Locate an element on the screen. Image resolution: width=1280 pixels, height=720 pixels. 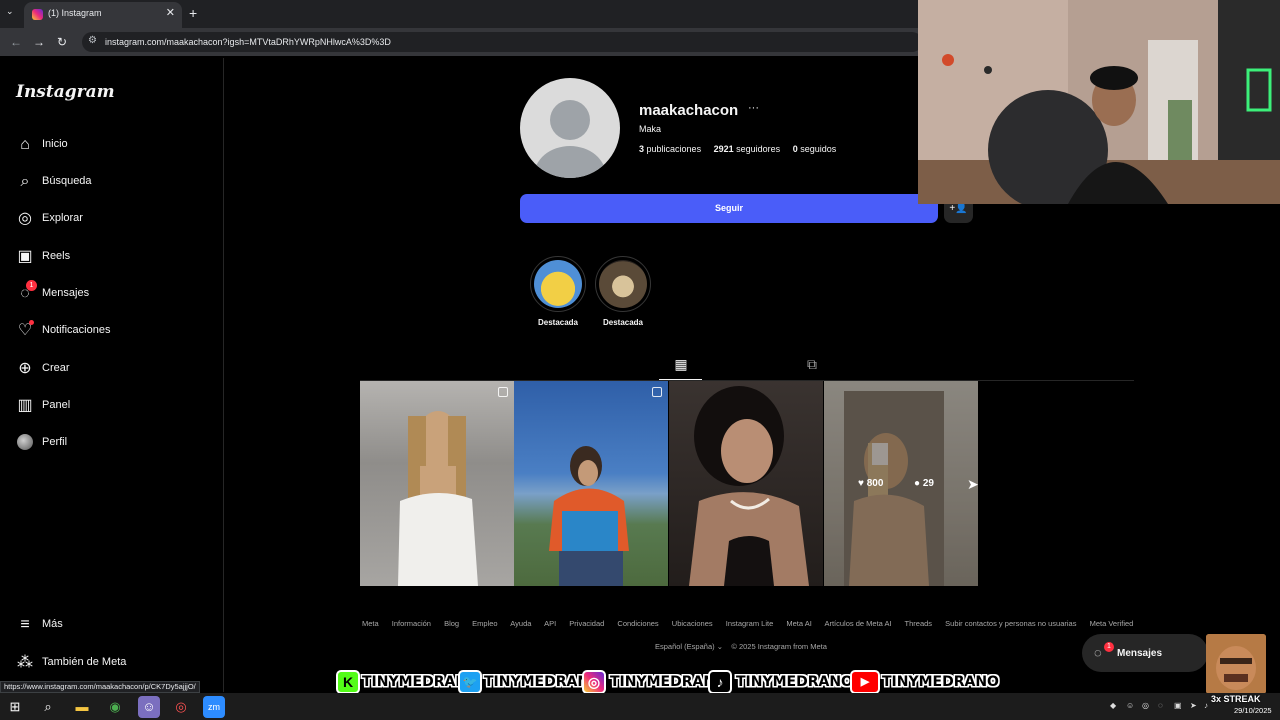
post-thumbnail: ♥ 800 ● 29 is located at coordinates (901, 483).